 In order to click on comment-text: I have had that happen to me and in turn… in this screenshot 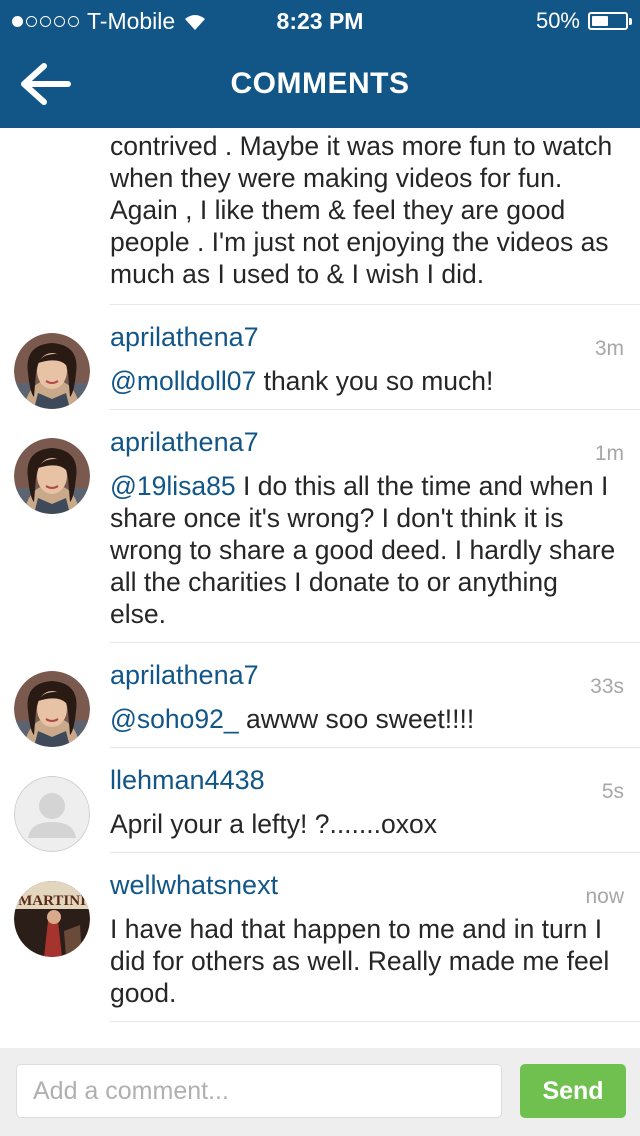, I will do `click(360, 961)`.